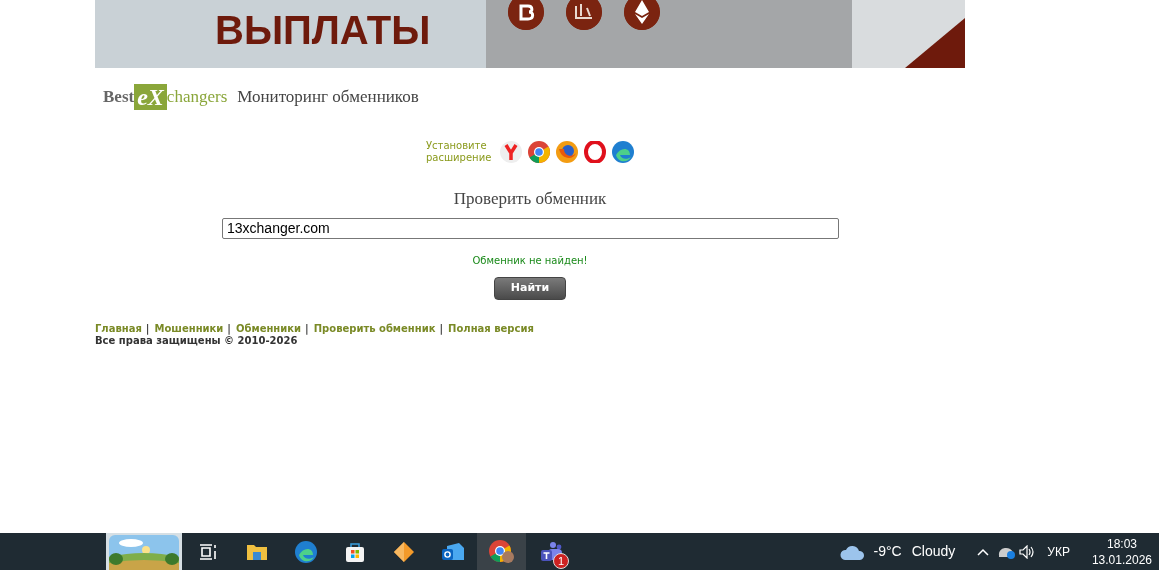 The height and width of the screenshot is (570, 1159). I want to click on store-bag-icon, so click(354, 551).